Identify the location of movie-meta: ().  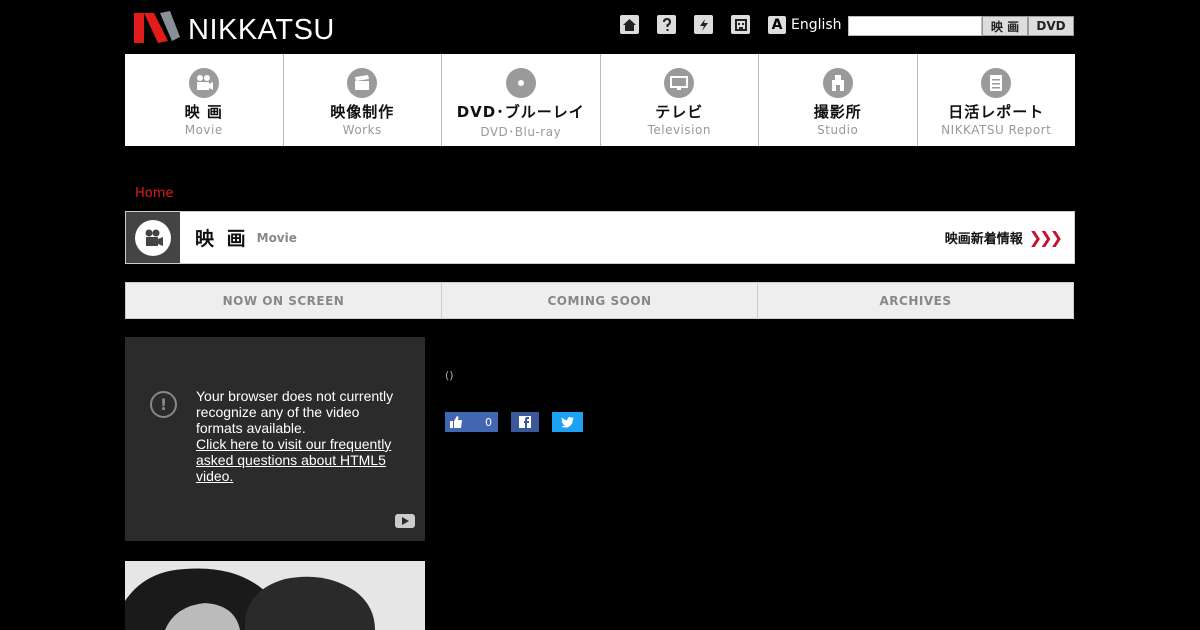
(449, 375).